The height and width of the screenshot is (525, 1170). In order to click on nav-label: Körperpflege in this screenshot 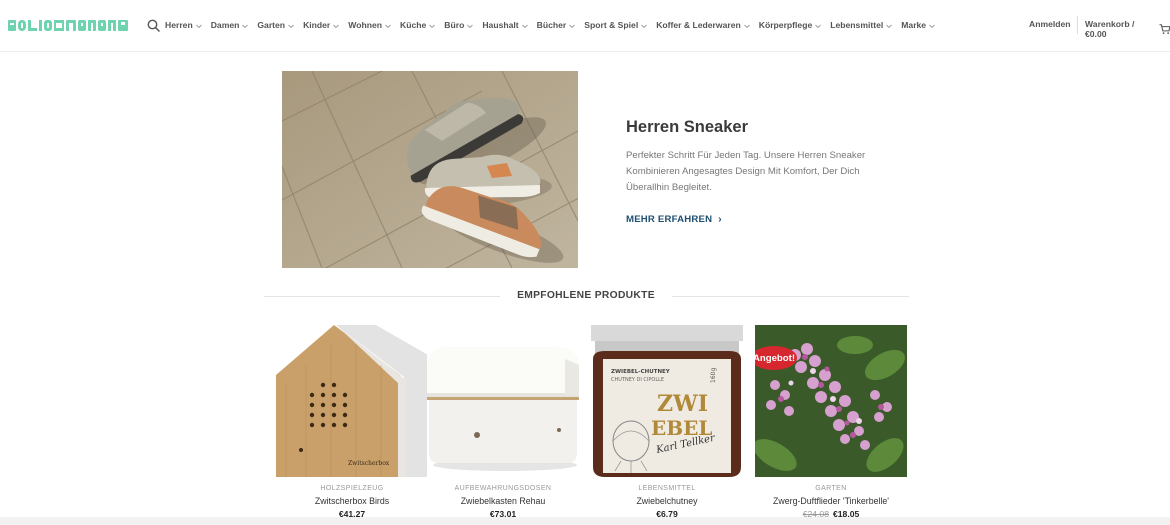, I will do `click(785, 25)`.